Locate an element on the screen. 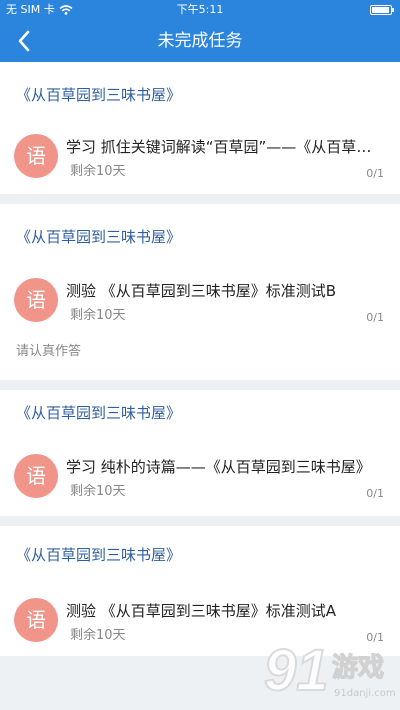 This screenshot has height=710, width=400. task-note: 请认真作答 is located at coordinates (49, 351).